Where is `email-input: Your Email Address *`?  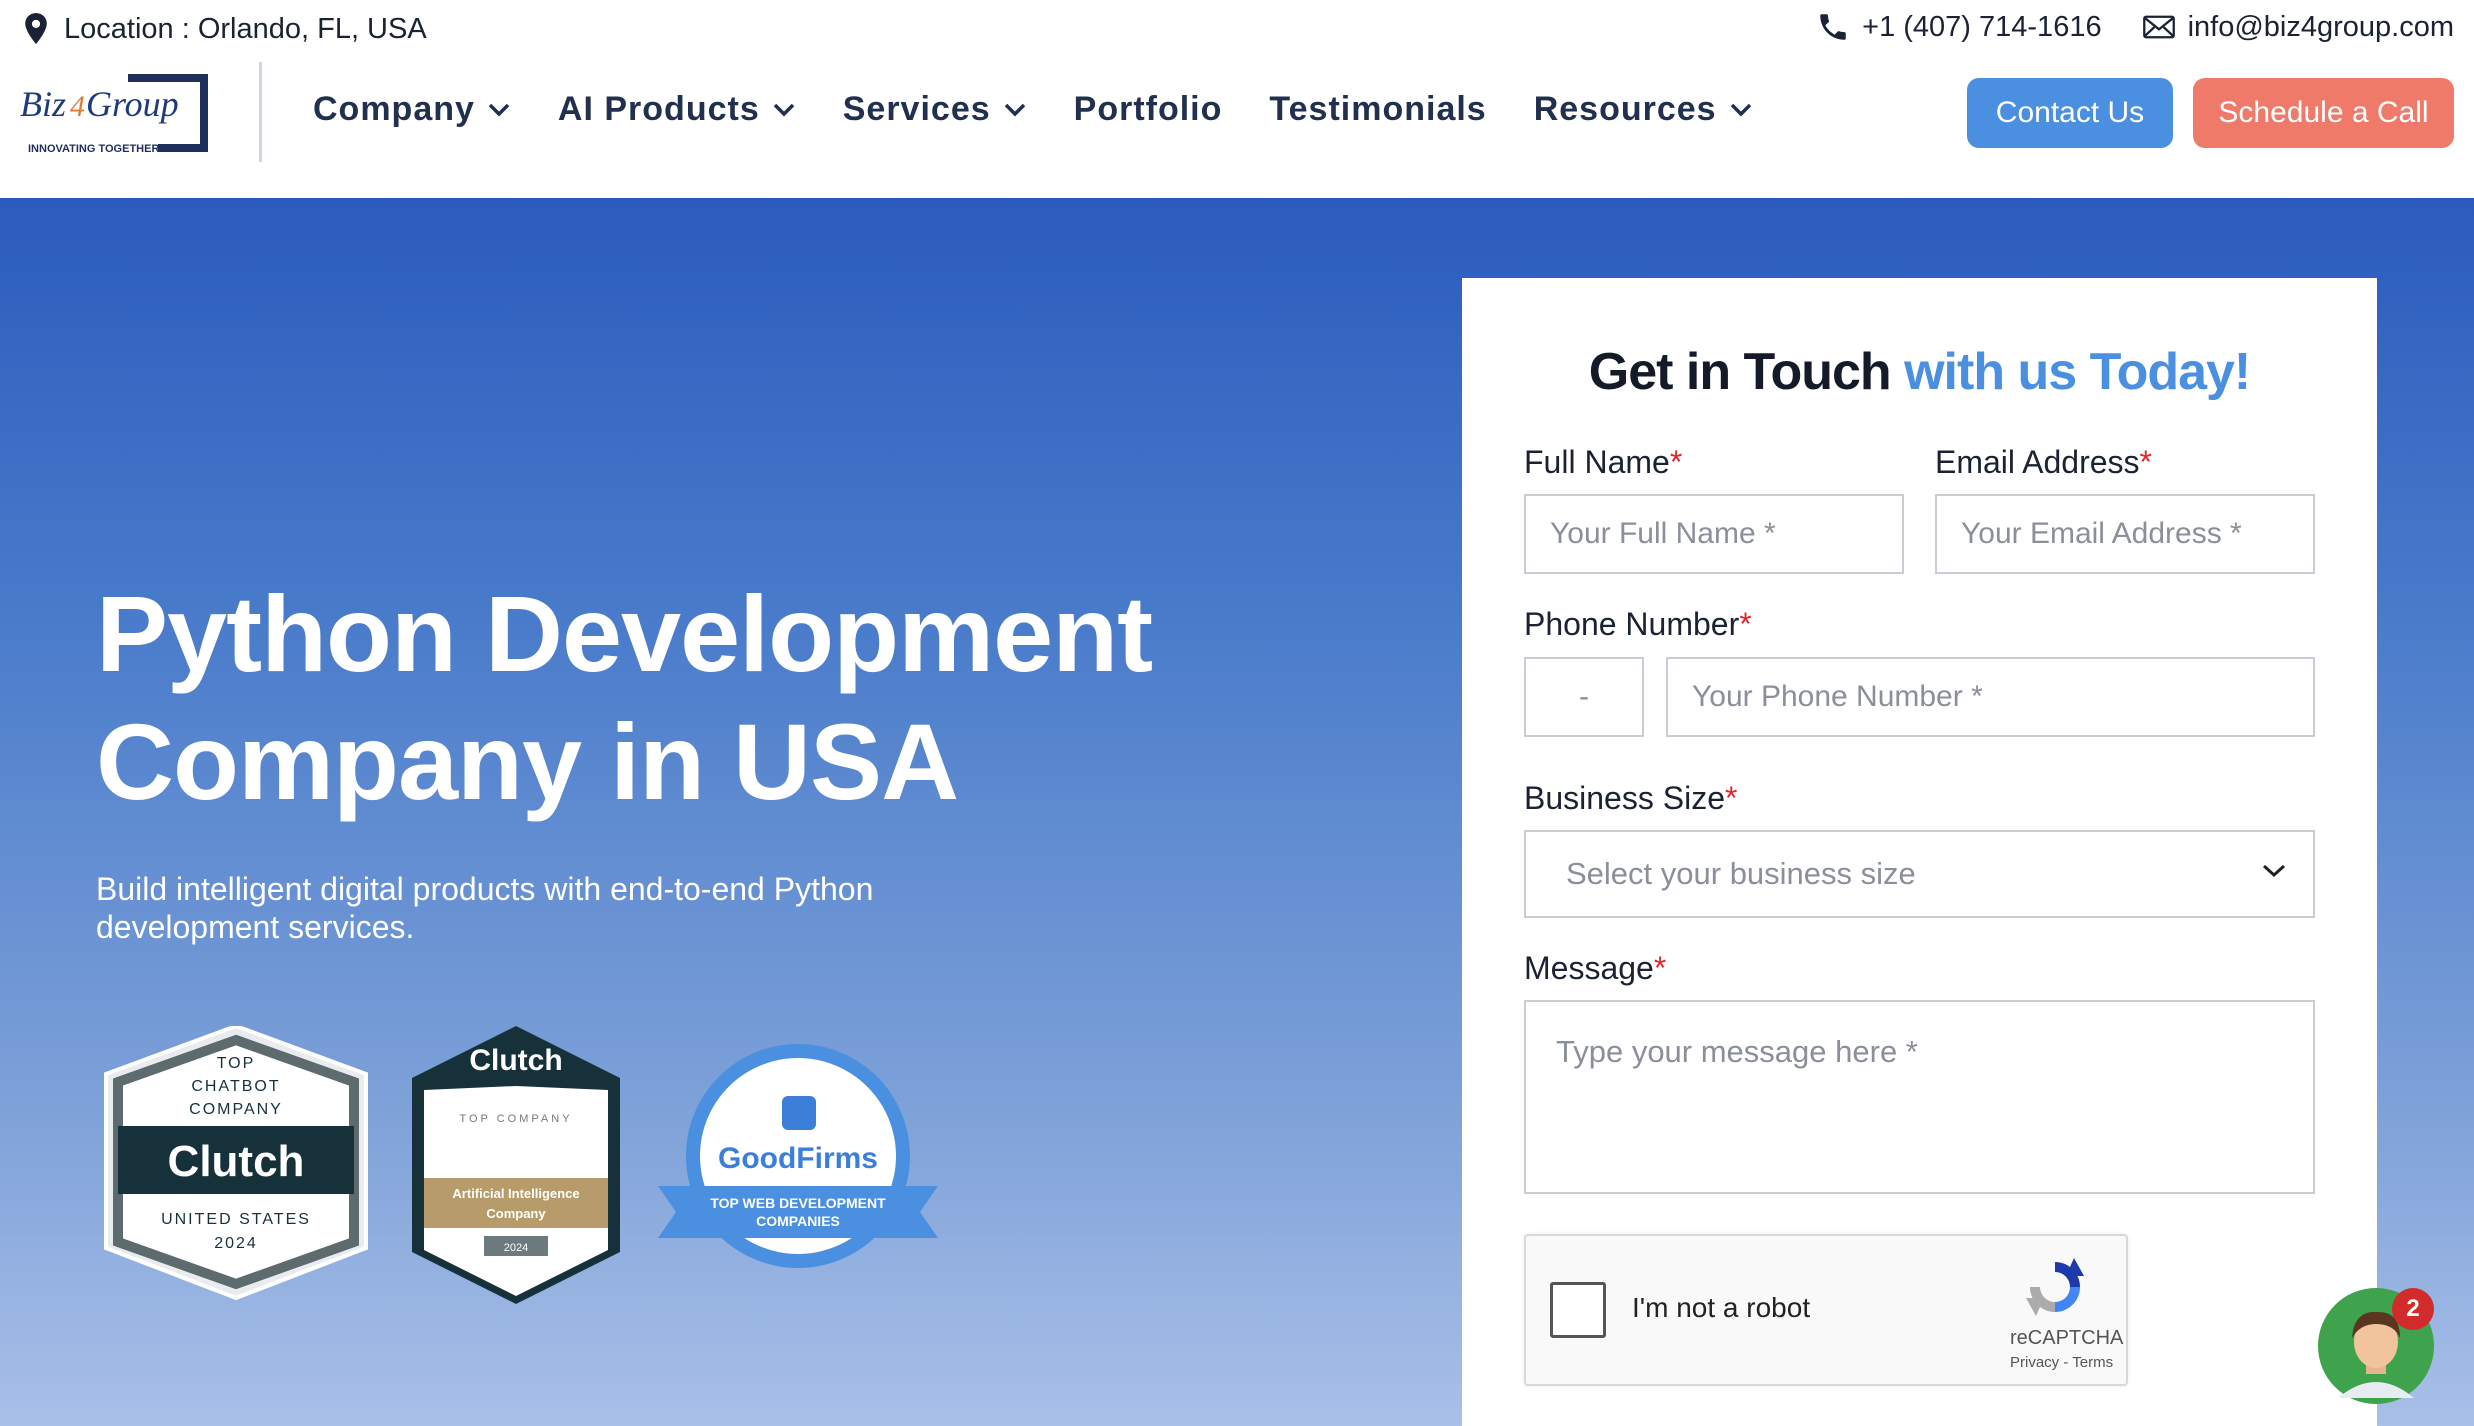
email-input: Your Email Address * is located at coordinates (2125, 534).